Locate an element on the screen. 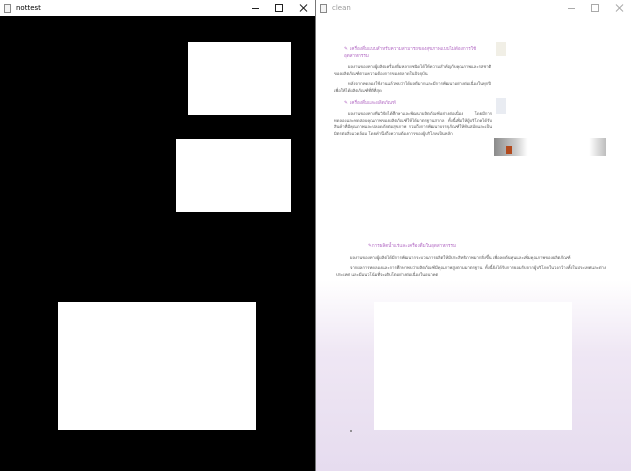  section-heading: ✎ เครื่องดื่มและผลิตภัณฑ์ is located at coordinates (413, 104).